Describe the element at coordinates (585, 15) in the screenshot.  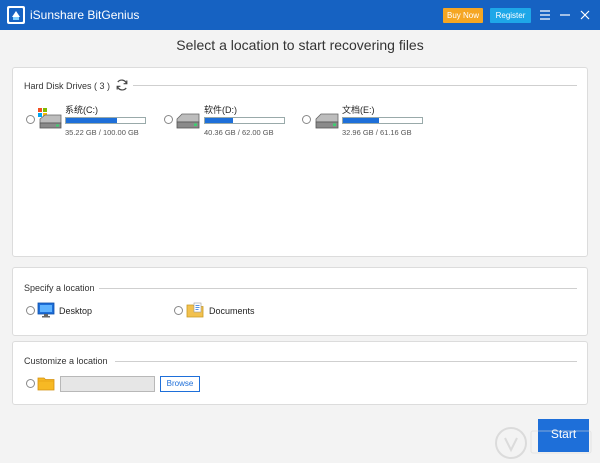
I see `close-icon` at that location.